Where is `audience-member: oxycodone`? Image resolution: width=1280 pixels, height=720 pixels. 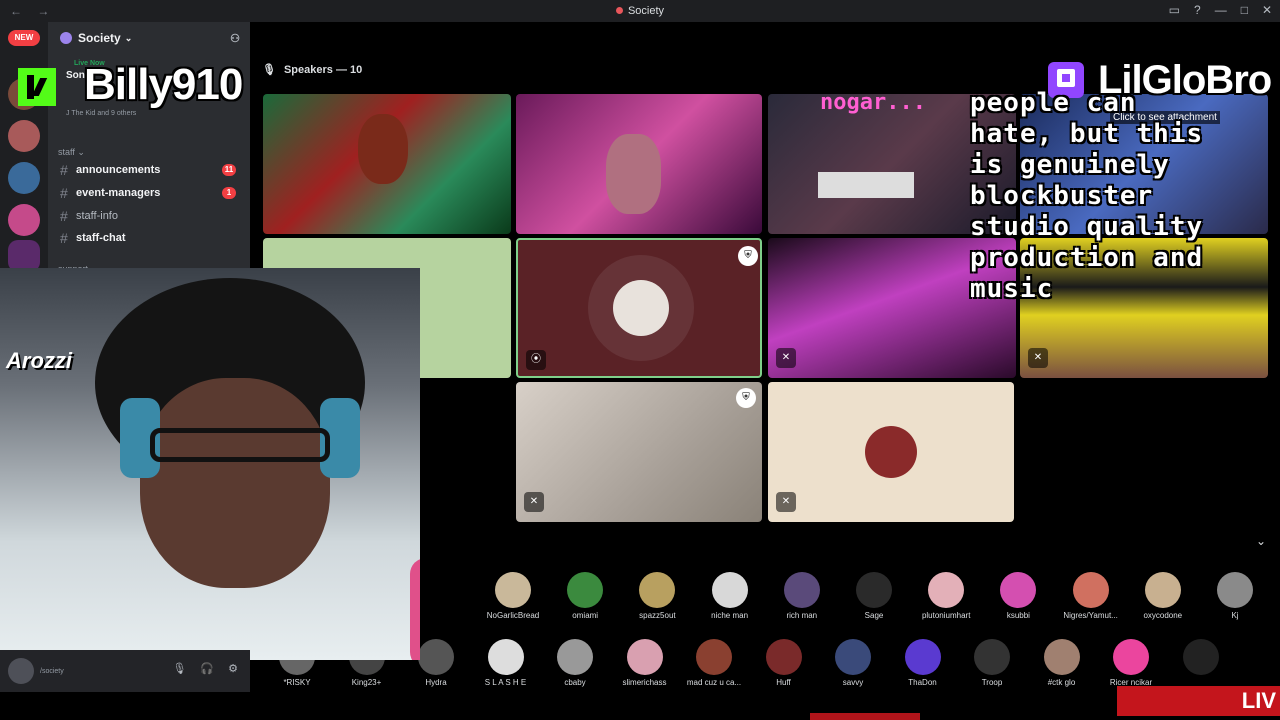
audience-member: oxycodone is located at coordinates (1163, 596).